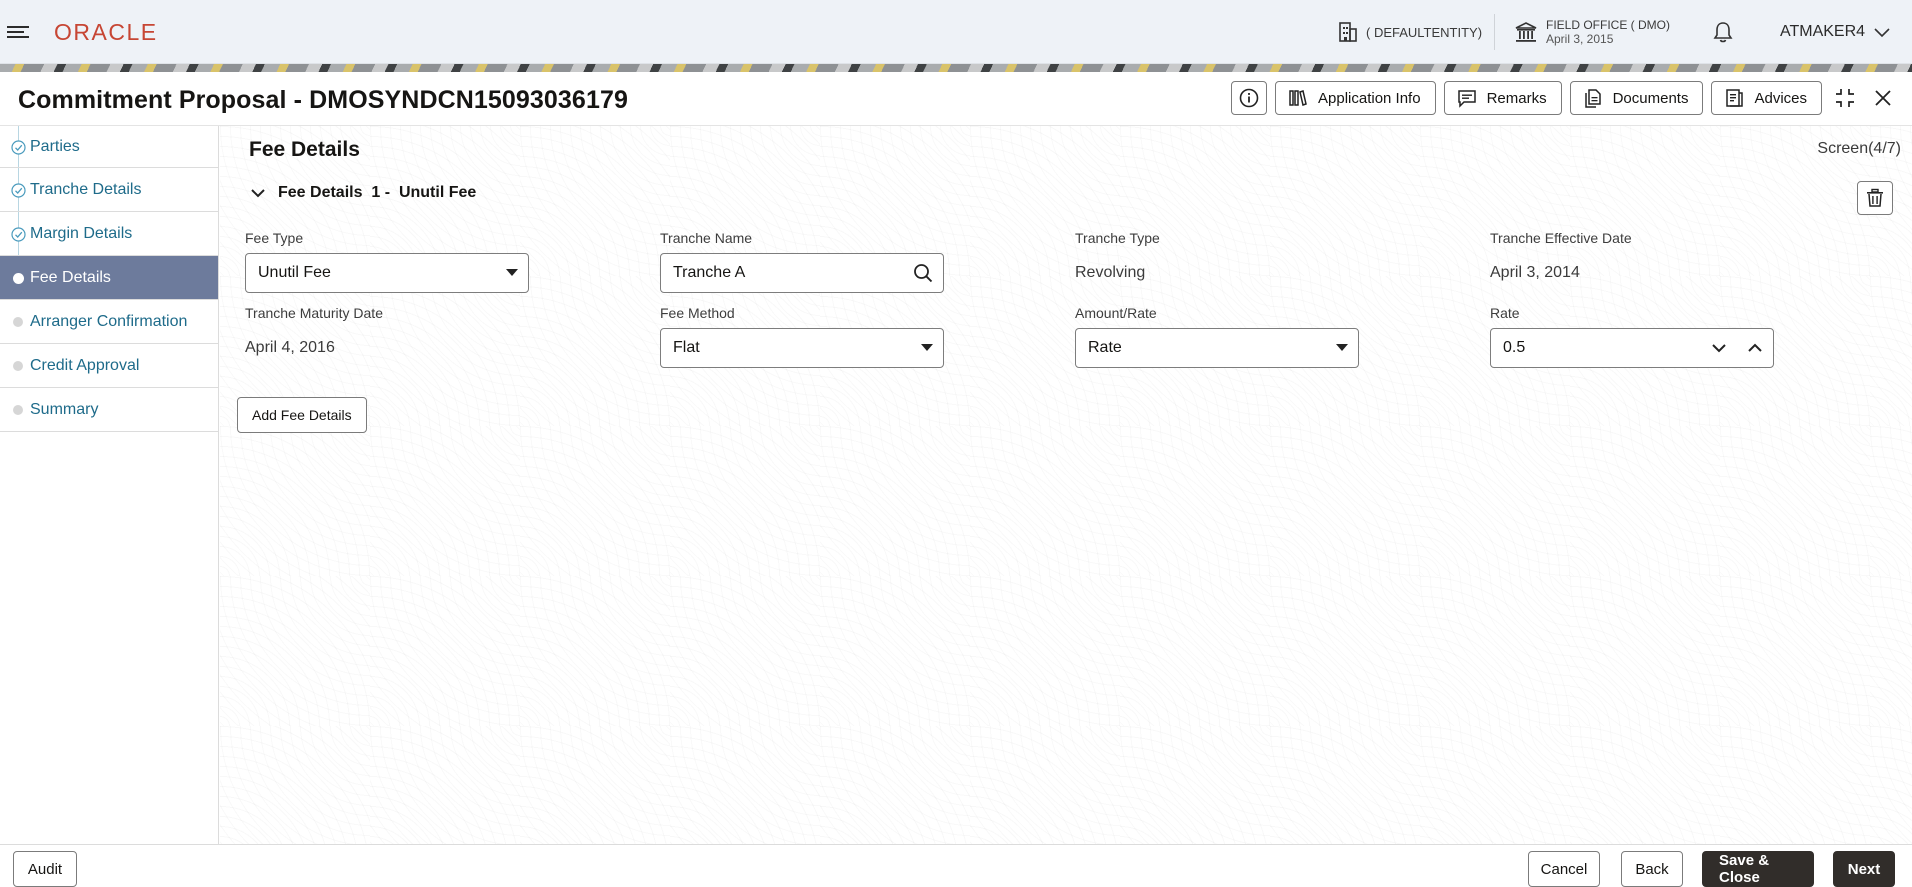 This screenshot has height=887, width=1912. I want to click on trash-icon, so click(1875, 197).